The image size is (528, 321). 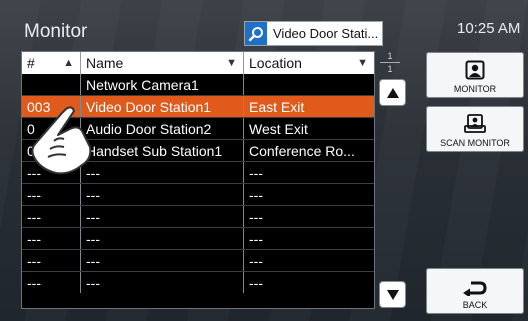 I want to click on back-arrow-icon, so click(x=475, y=288).